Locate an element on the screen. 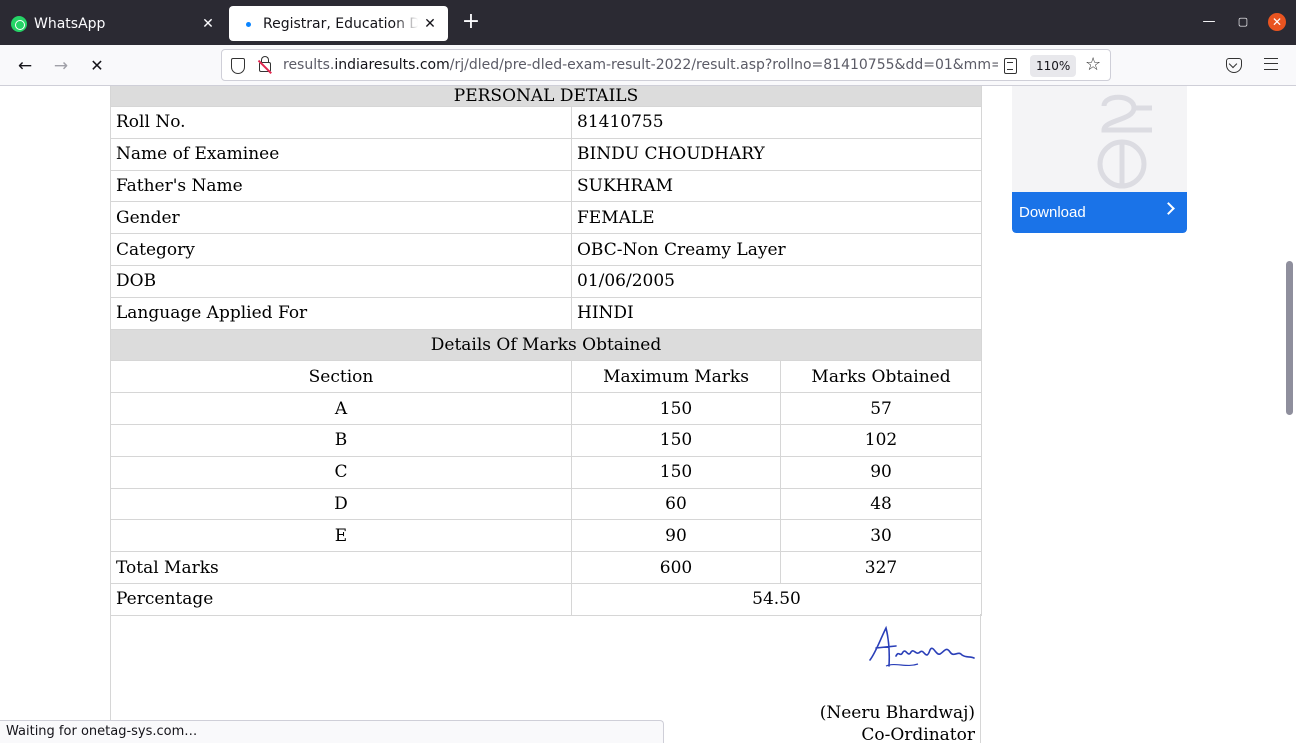 The image size is (1296, 743). field-value: SUKHRAM is located at coordinates (776, 186).